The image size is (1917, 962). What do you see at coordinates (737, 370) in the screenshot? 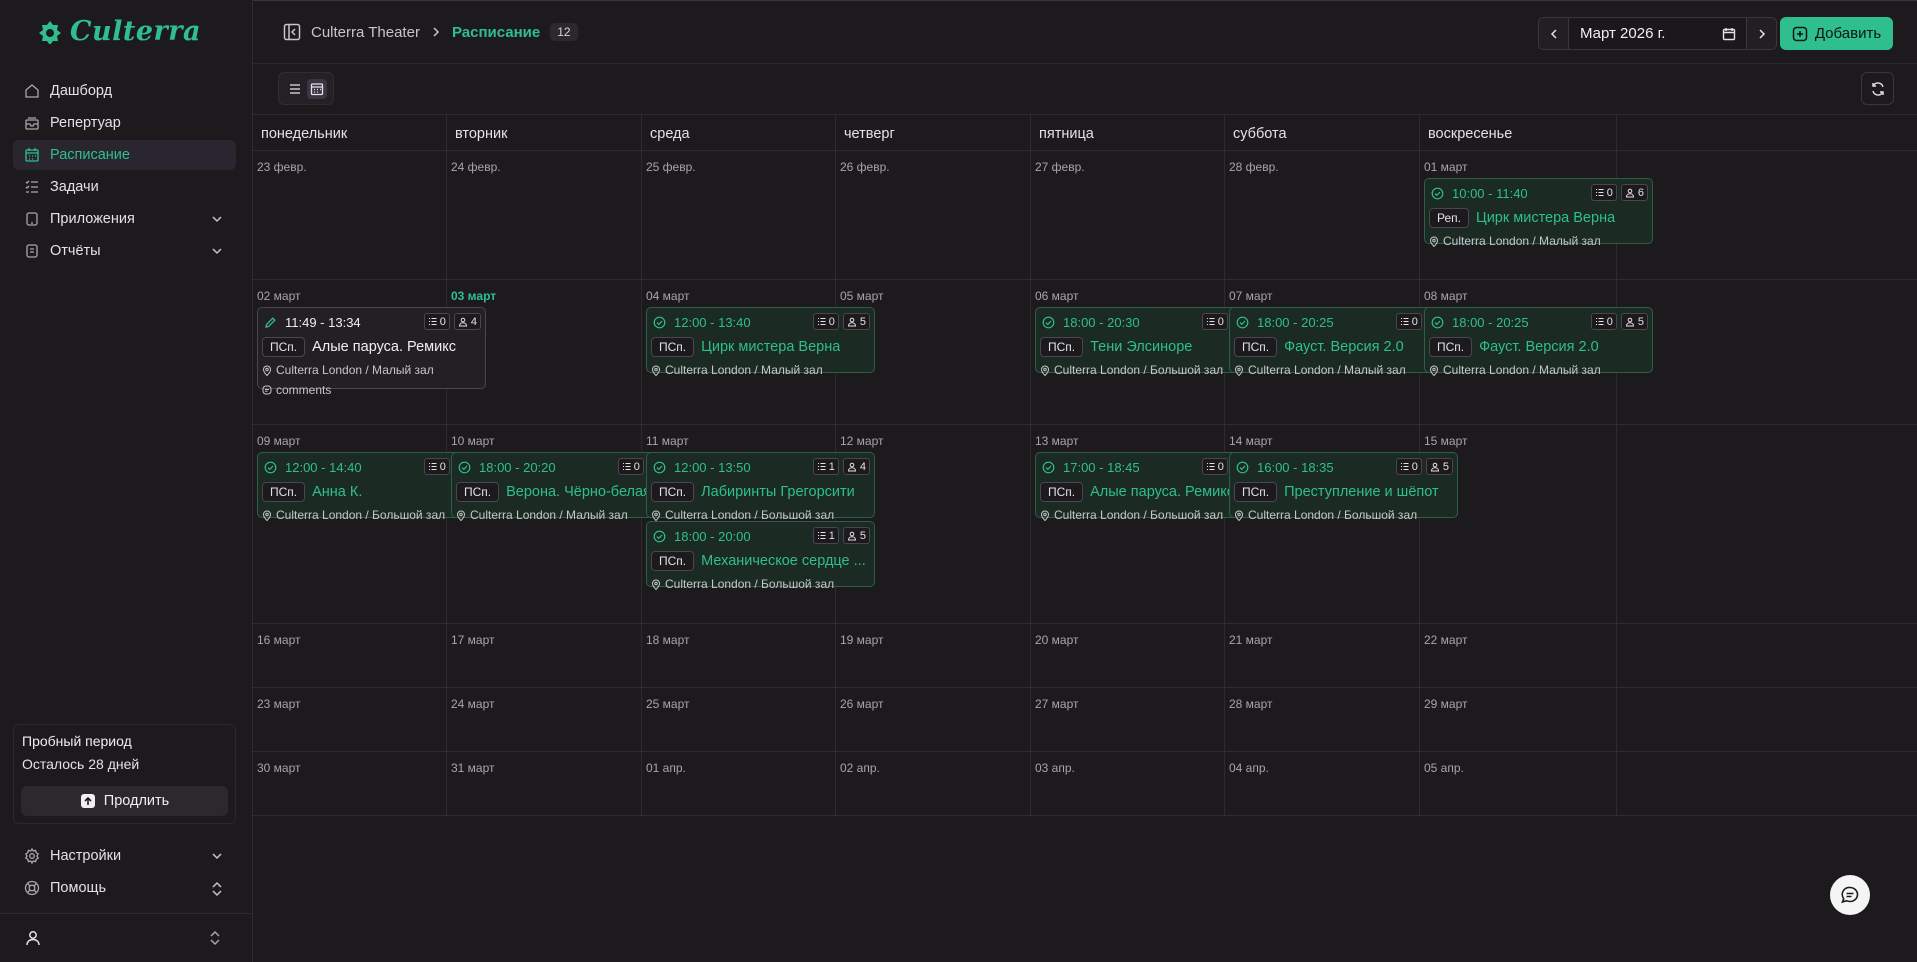
I see `event-location-row: Culterra London / Малый зал` at bounding box center [737, 370].